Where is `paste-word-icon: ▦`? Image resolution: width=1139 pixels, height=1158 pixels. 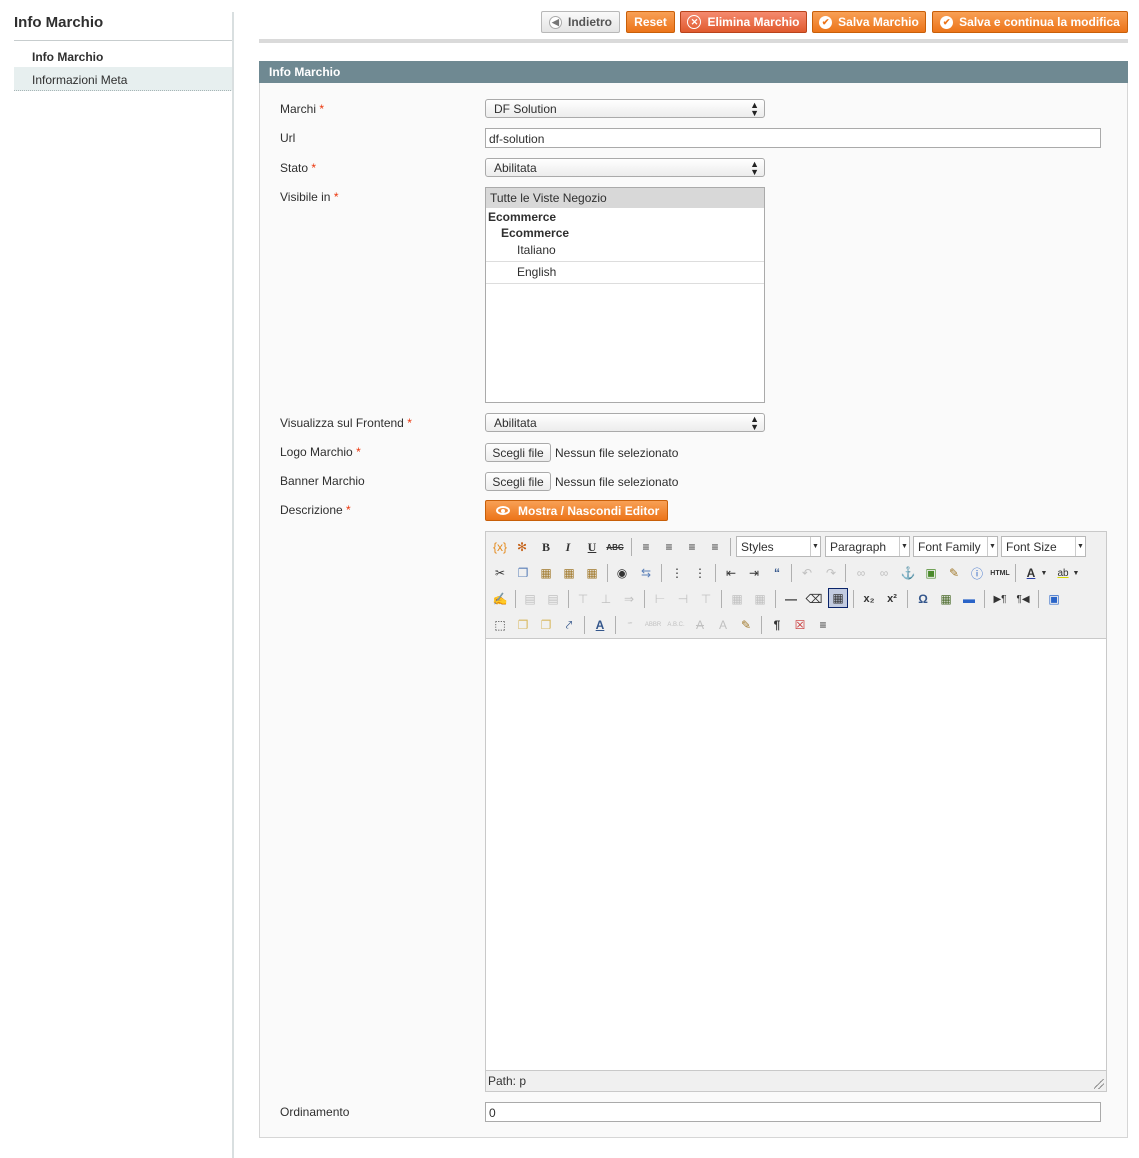
paste-word-icon: ▦ is located at coordinates (592, 573).